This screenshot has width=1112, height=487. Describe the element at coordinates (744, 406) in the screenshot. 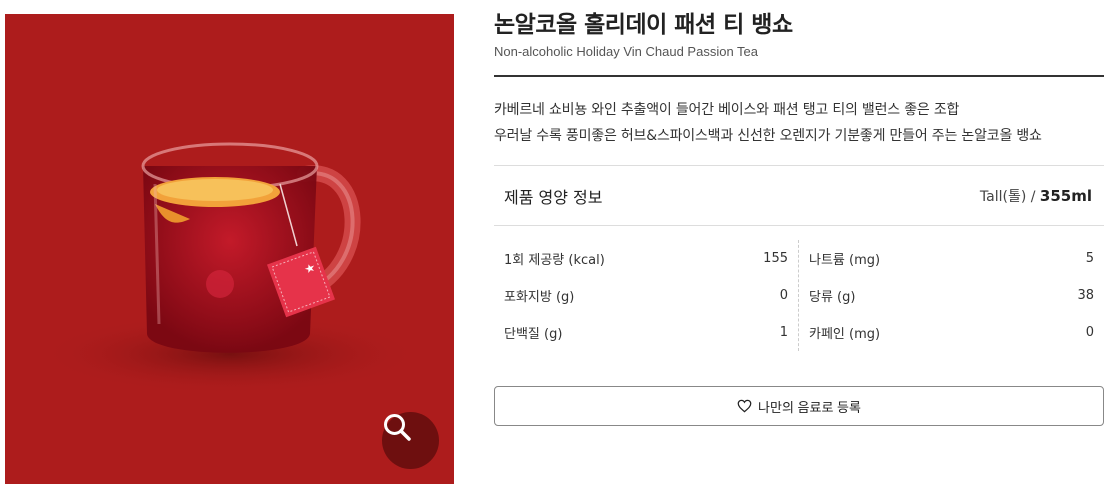

I see `heart-outline-icon` at that location.